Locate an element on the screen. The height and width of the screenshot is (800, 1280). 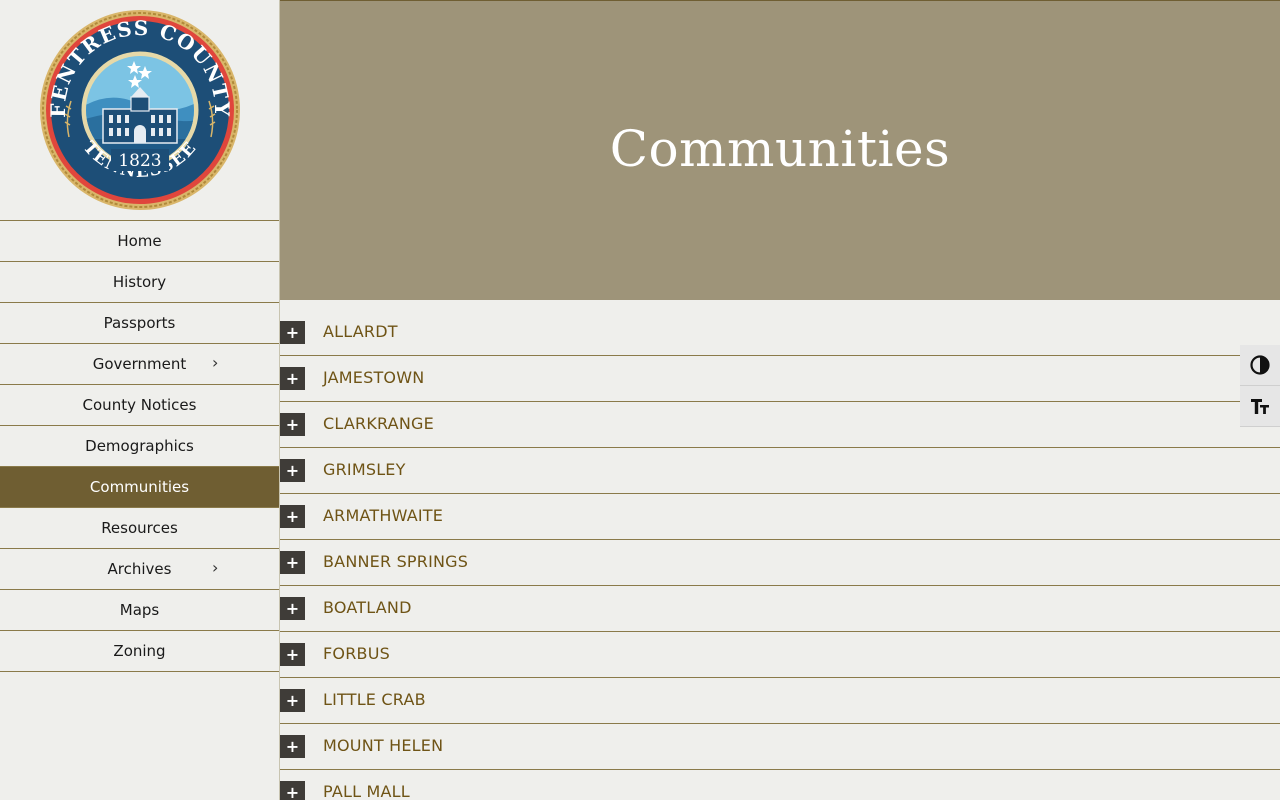
accordion-item-boatland: + BOATLAND is located at coordinates (780, 609).